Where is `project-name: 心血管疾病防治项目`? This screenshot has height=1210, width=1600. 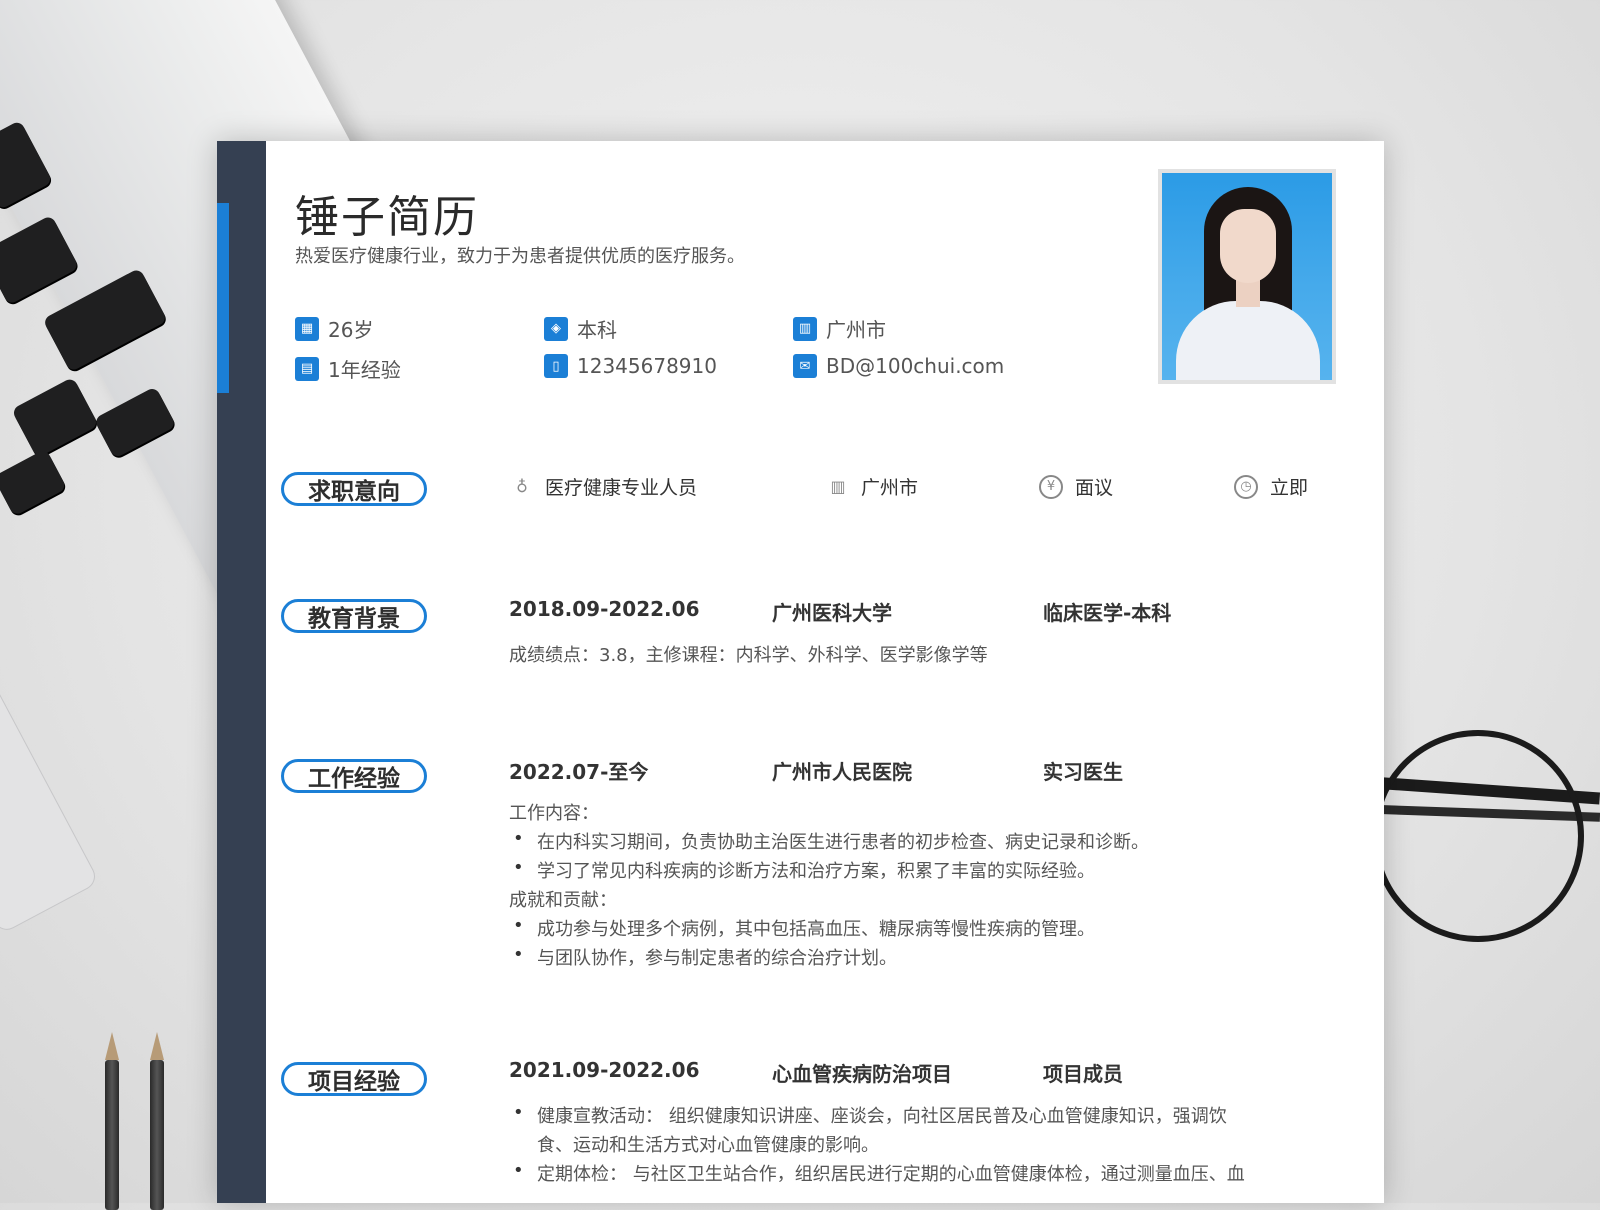
project-name: 心血管疾病防治项目 is located at coordinates (862, 1074).